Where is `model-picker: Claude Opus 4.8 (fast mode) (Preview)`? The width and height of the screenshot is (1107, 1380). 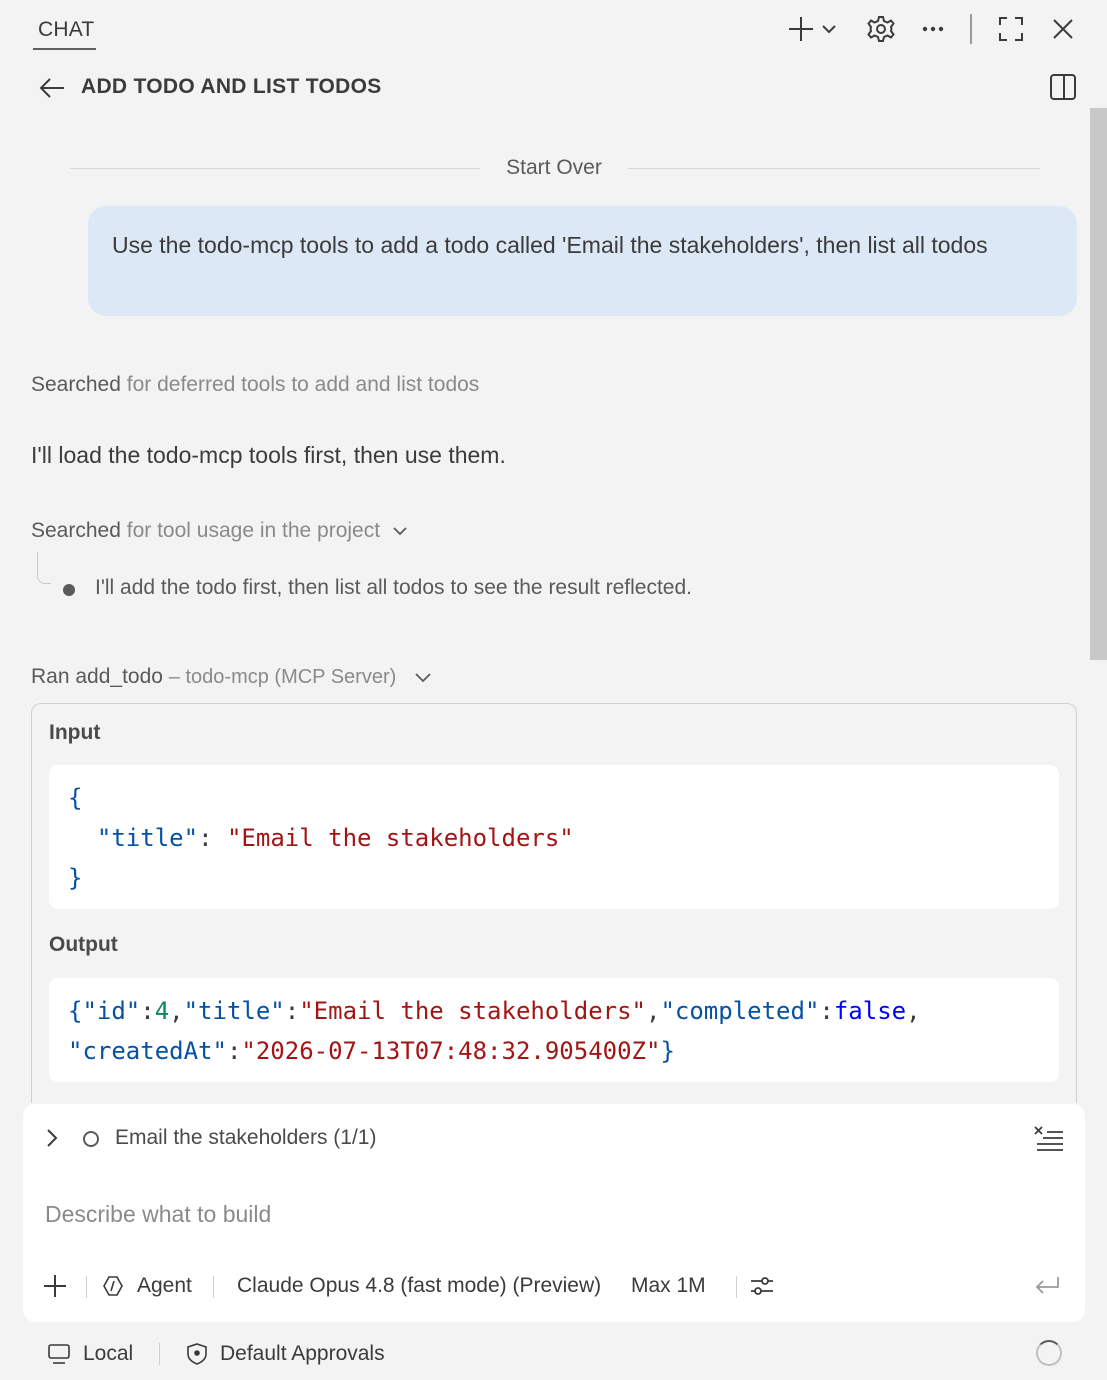 model-picker: Claude Opus 4.8 (fast mode) (Preview) is located at coordinates (419, 1286).